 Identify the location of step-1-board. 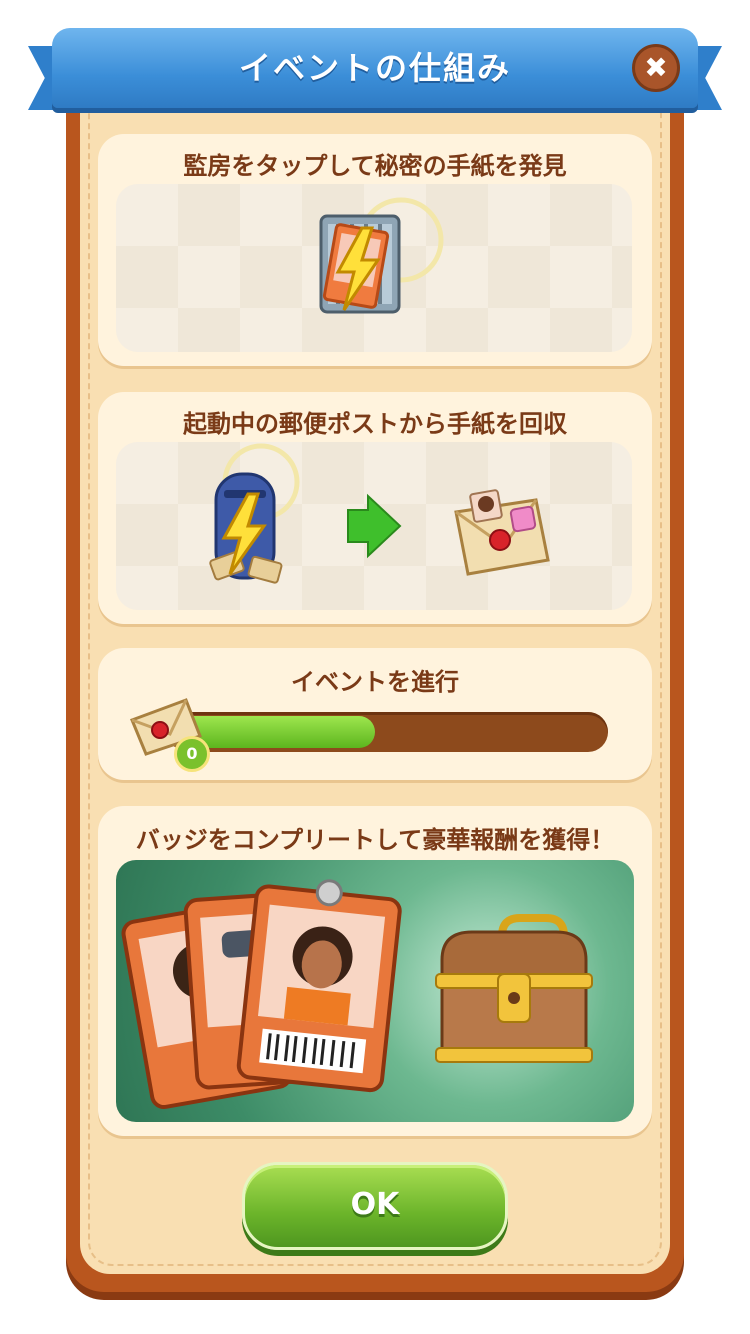
(374, 268).